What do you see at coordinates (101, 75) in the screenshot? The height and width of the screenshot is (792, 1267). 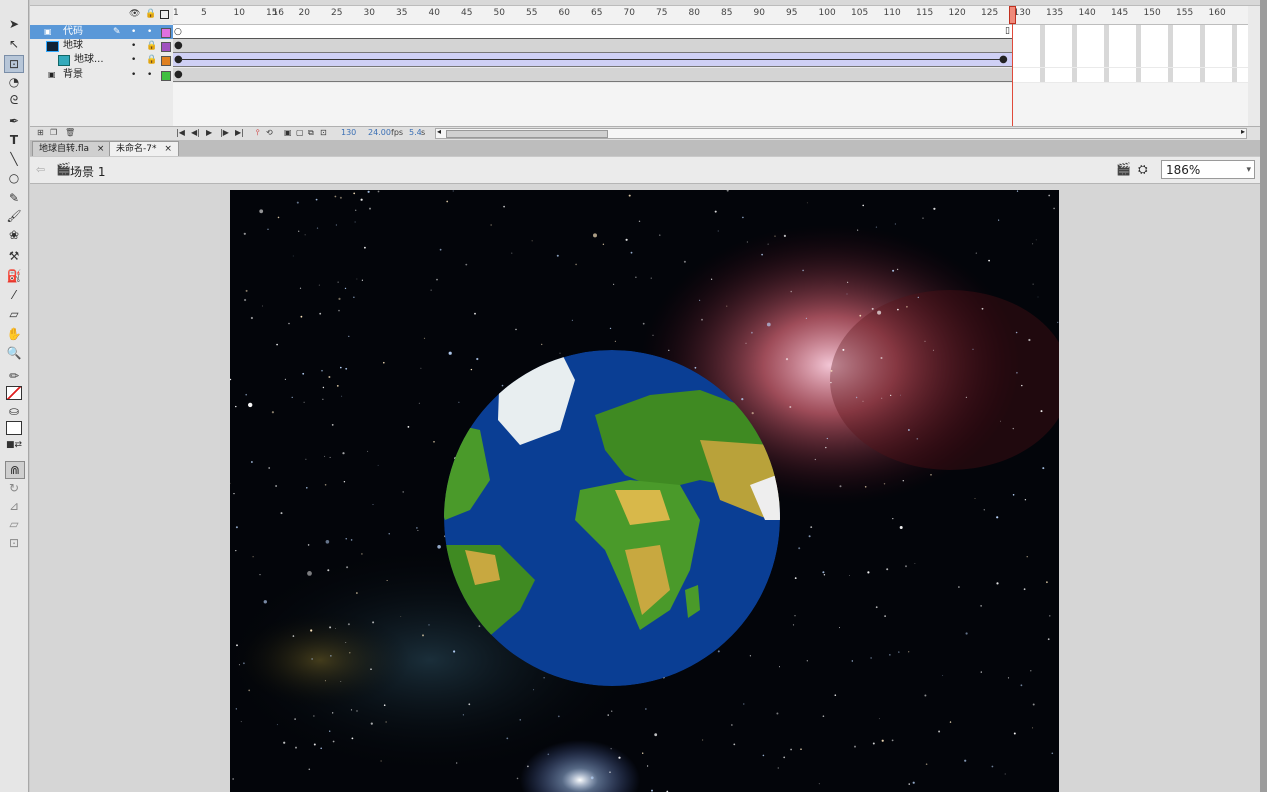 I see `layer-row-background: ▣ 背景 • •` at bounding box center [101, 75].